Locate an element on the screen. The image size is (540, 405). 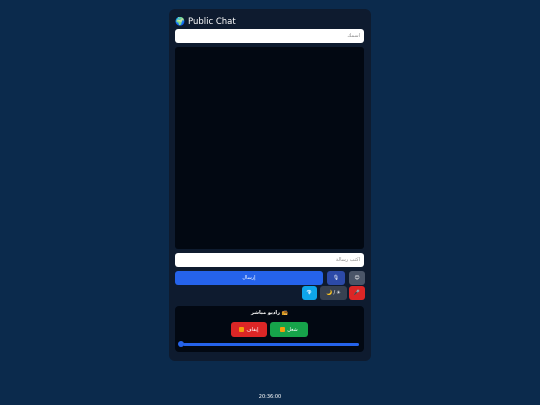
theme-toggle-button: 🌙 / ☀ is located at coordinates (333, 293).